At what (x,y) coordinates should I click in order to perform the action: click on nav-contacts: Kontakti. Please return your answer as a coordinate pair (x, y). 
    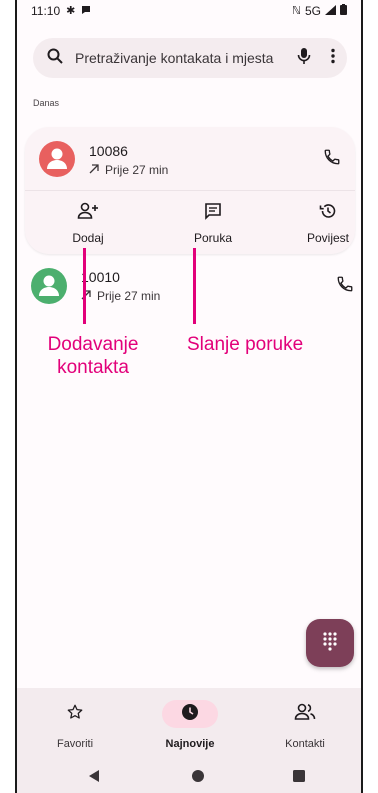
    Looking at the image, I should click on (305, 725).